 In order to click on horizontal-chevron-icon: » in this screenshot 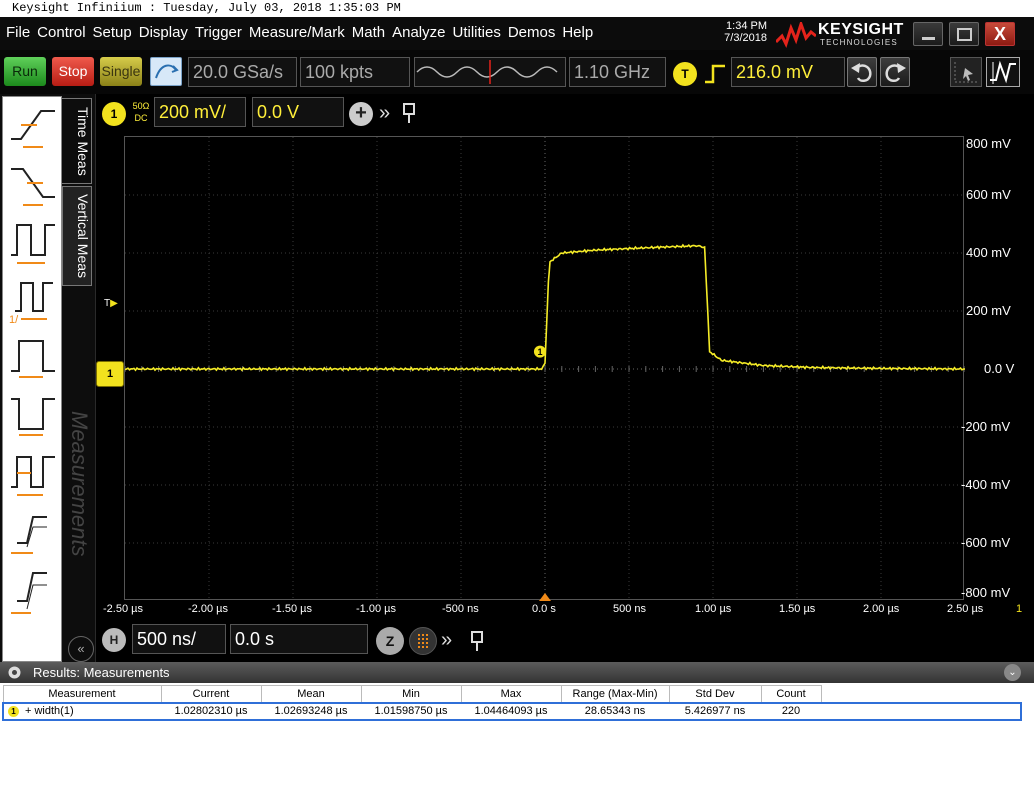, I will do `click(446, 640)`.